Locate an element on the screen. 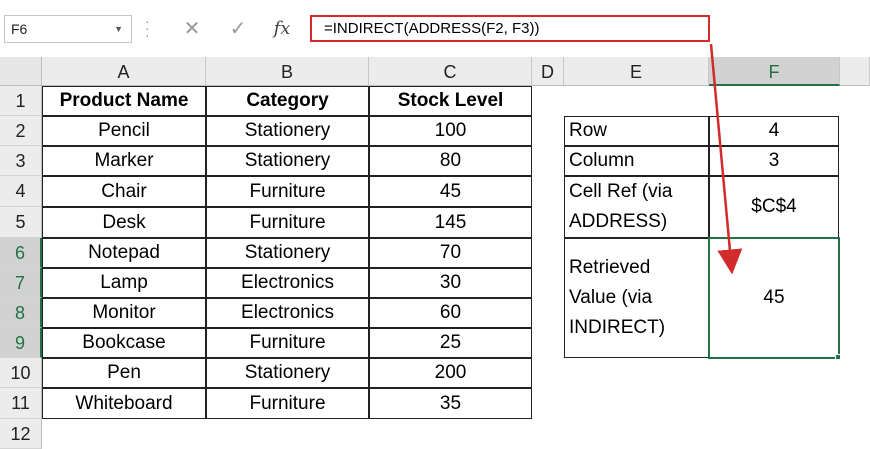  annotation-arrow is located at coordinates (726, 159).